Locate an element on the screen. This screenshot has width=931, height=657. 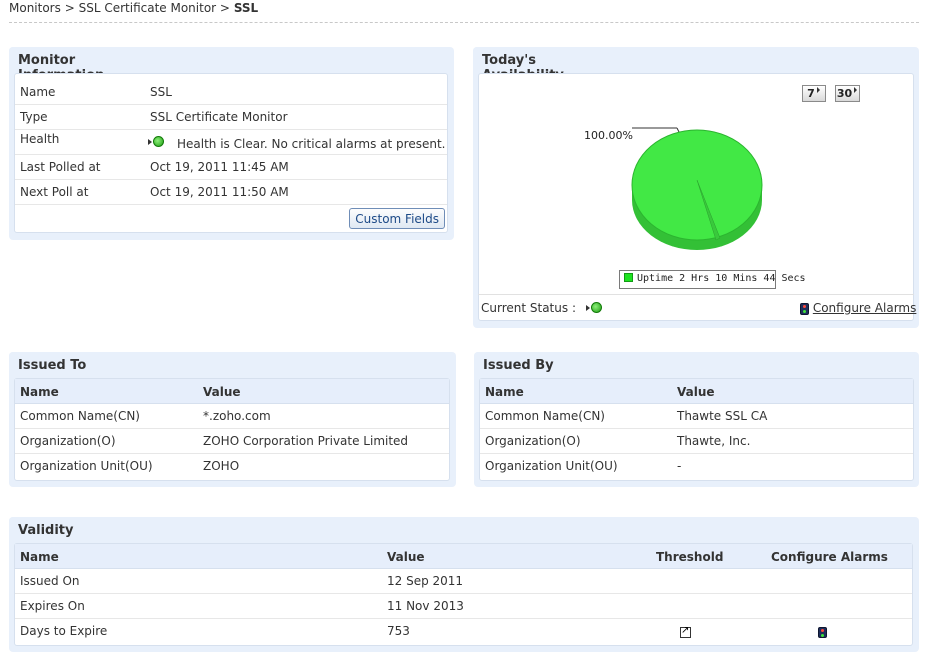
legend-swatch-uptime is located at coordinates (628, 277).